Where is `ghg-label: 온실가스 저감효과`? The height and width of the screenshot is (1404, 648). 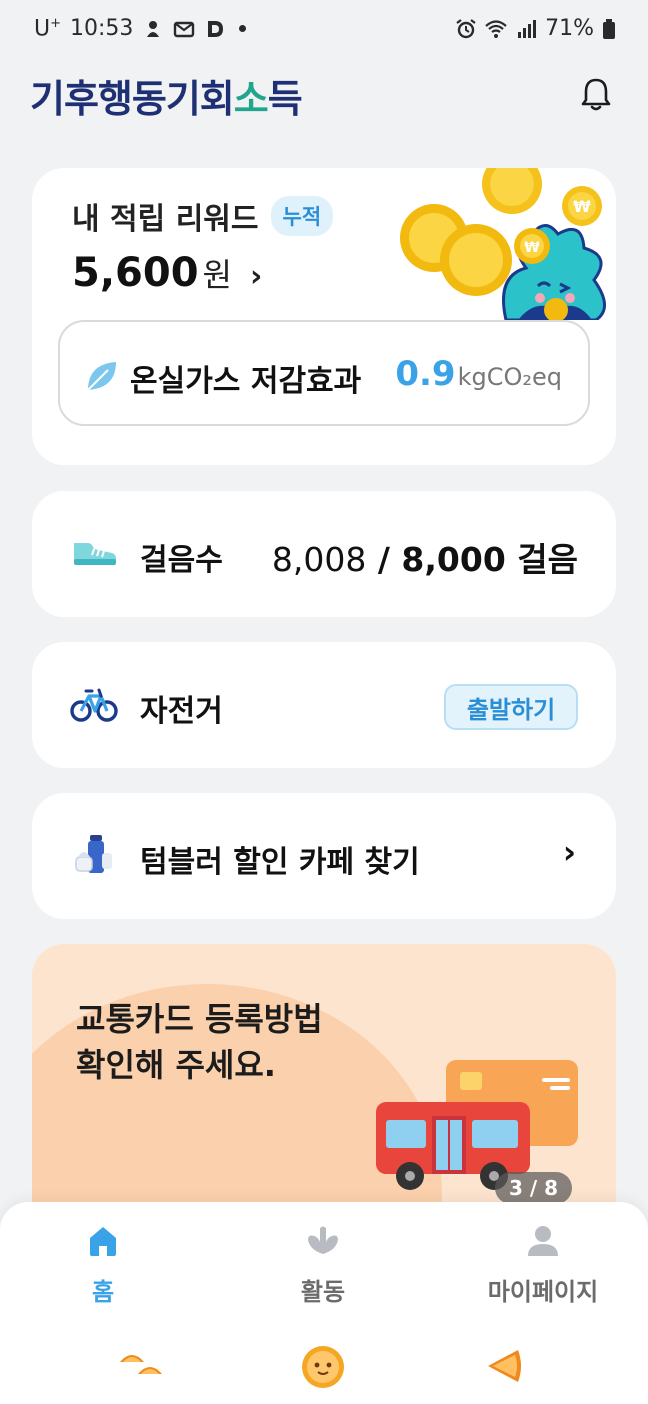
ghg-label: 온실가스 저감효과 is located at coordinates (246, 381).